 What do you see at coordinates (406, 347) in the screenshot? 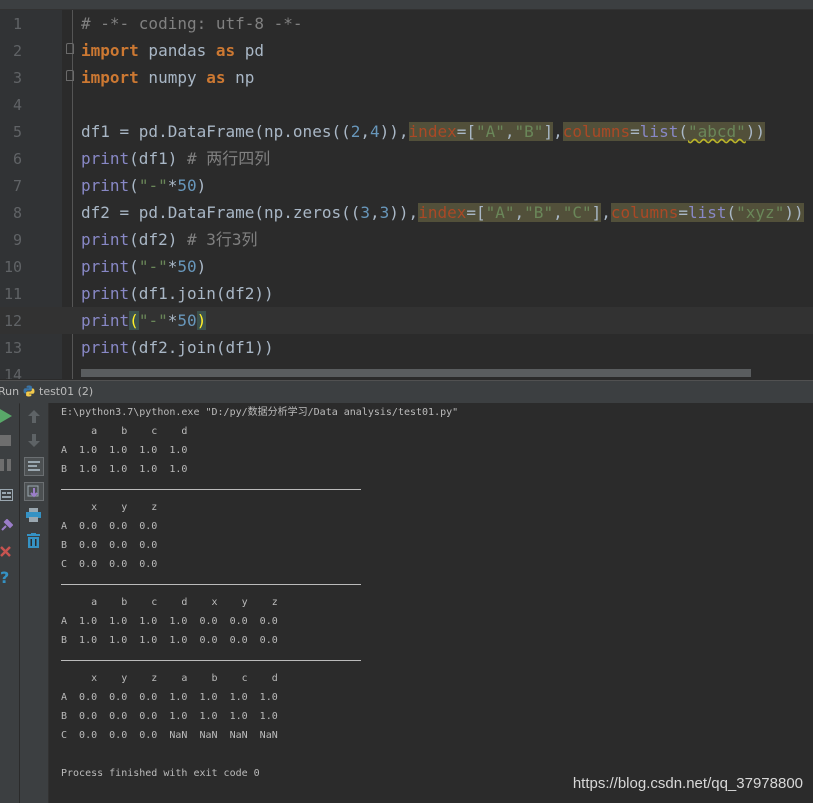
I see `code-line: 13 print(df2.join(df1))` at bounding box center [406, 347].